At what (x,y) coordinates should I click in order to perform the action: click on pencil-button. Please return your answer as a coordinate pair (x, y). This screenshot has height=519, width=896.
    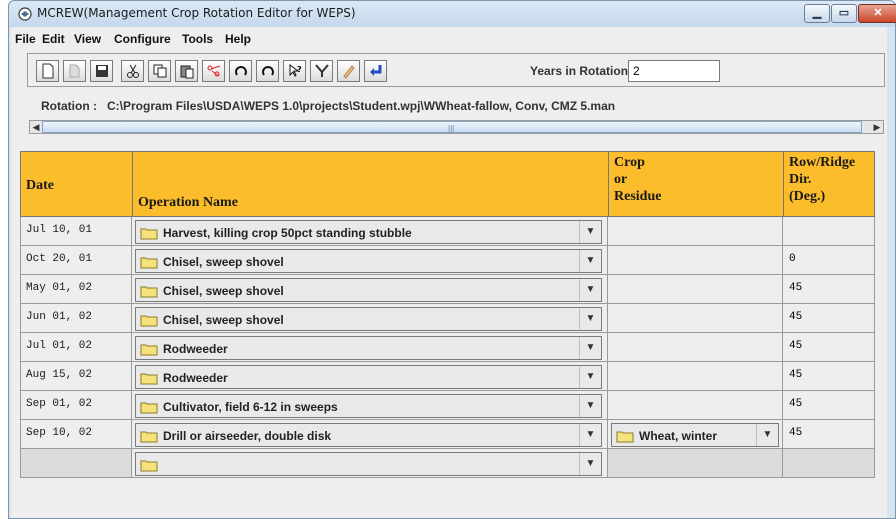
    Looking at the image, I should click on (348, 71).